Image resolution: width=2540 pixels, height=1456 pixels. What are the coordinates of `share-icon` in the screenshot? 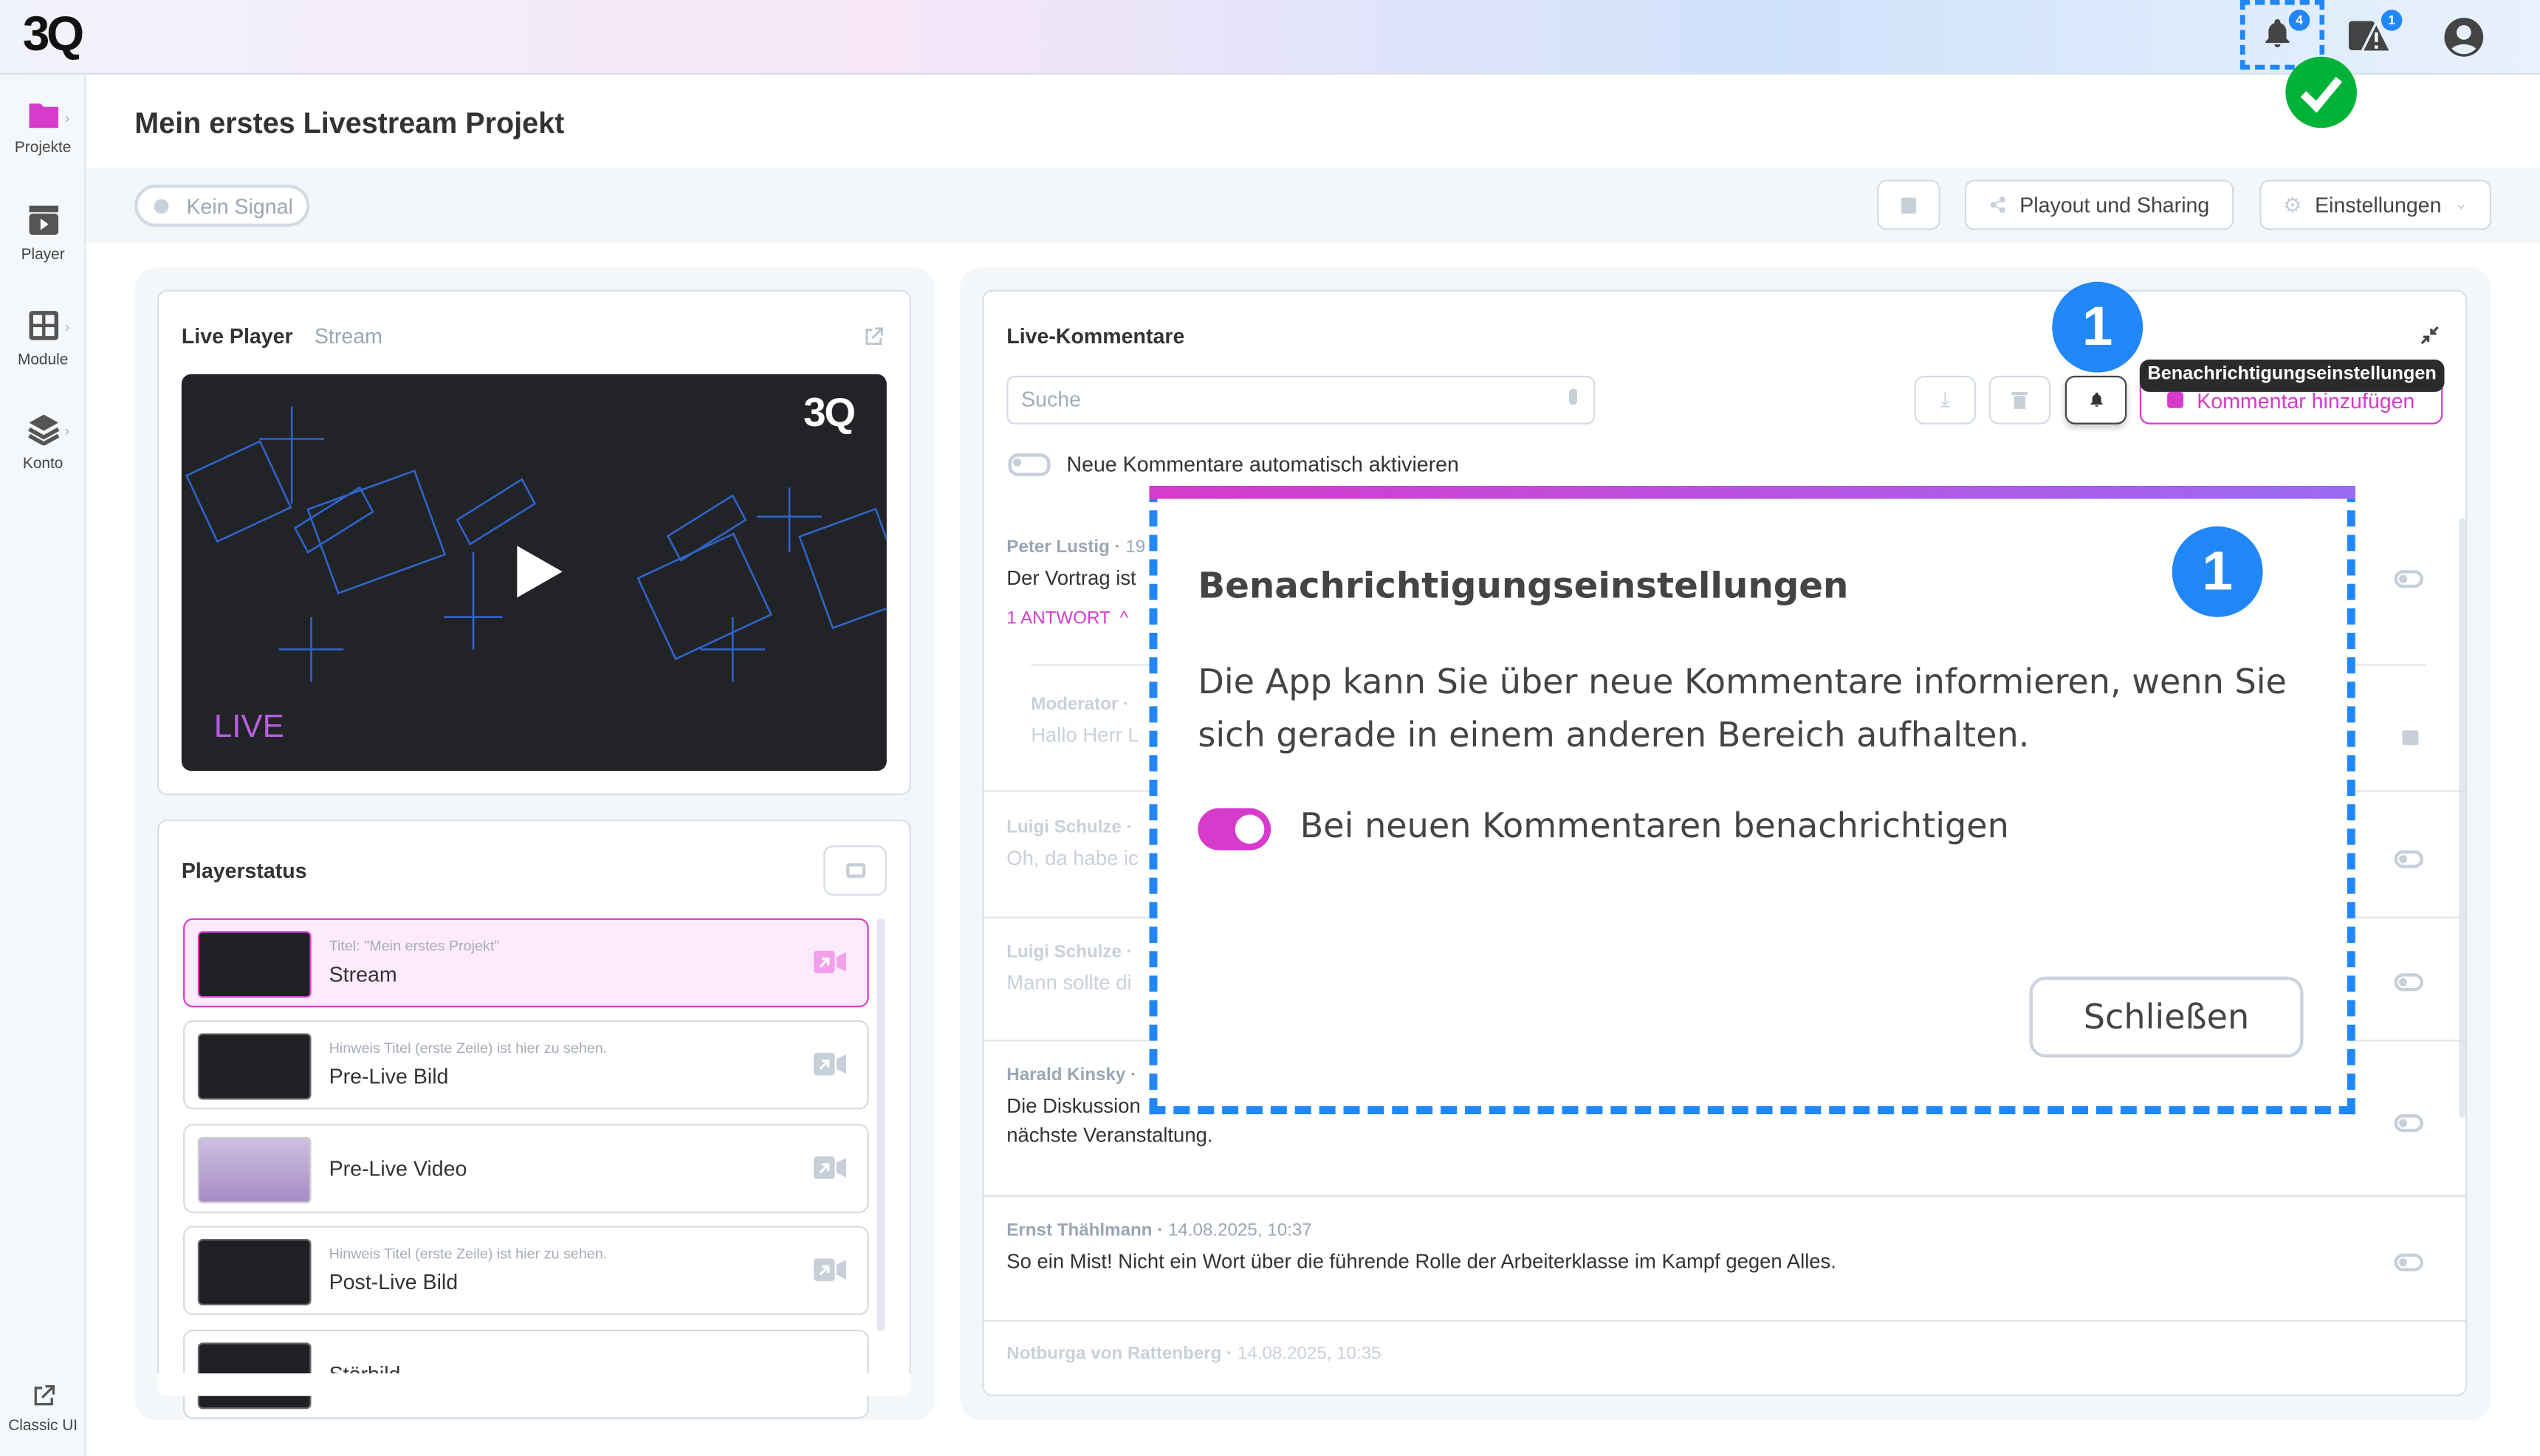 It's located at (1997, 205).